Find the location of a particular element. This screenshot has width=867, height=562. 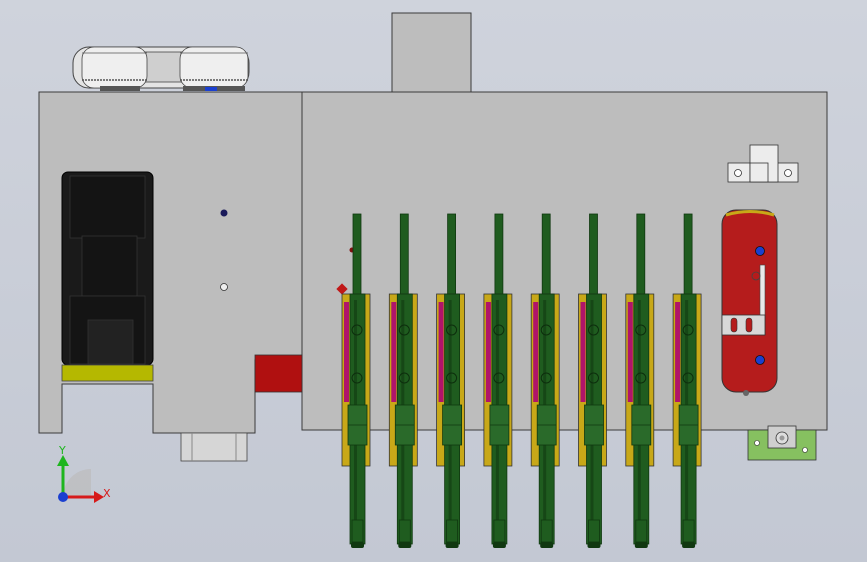

stepper-motor is located at coordinates (107, 276).